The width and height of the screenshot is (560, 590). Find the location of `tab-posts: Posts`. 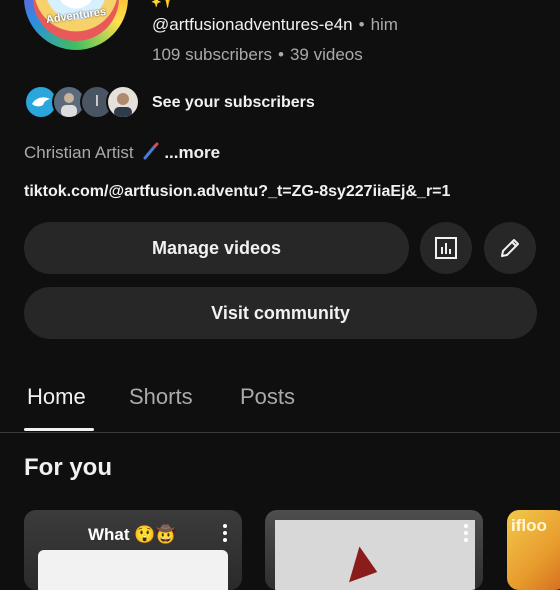

tab-posts: Posts is located at coordinates (267, 397).